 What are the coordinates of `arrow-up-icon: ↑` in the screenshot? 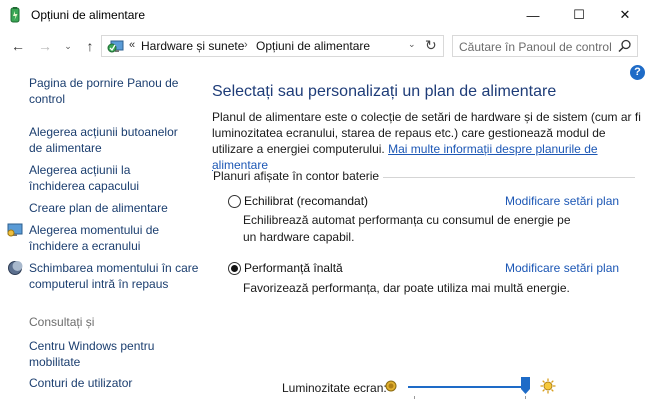 It's located at (90, 46).